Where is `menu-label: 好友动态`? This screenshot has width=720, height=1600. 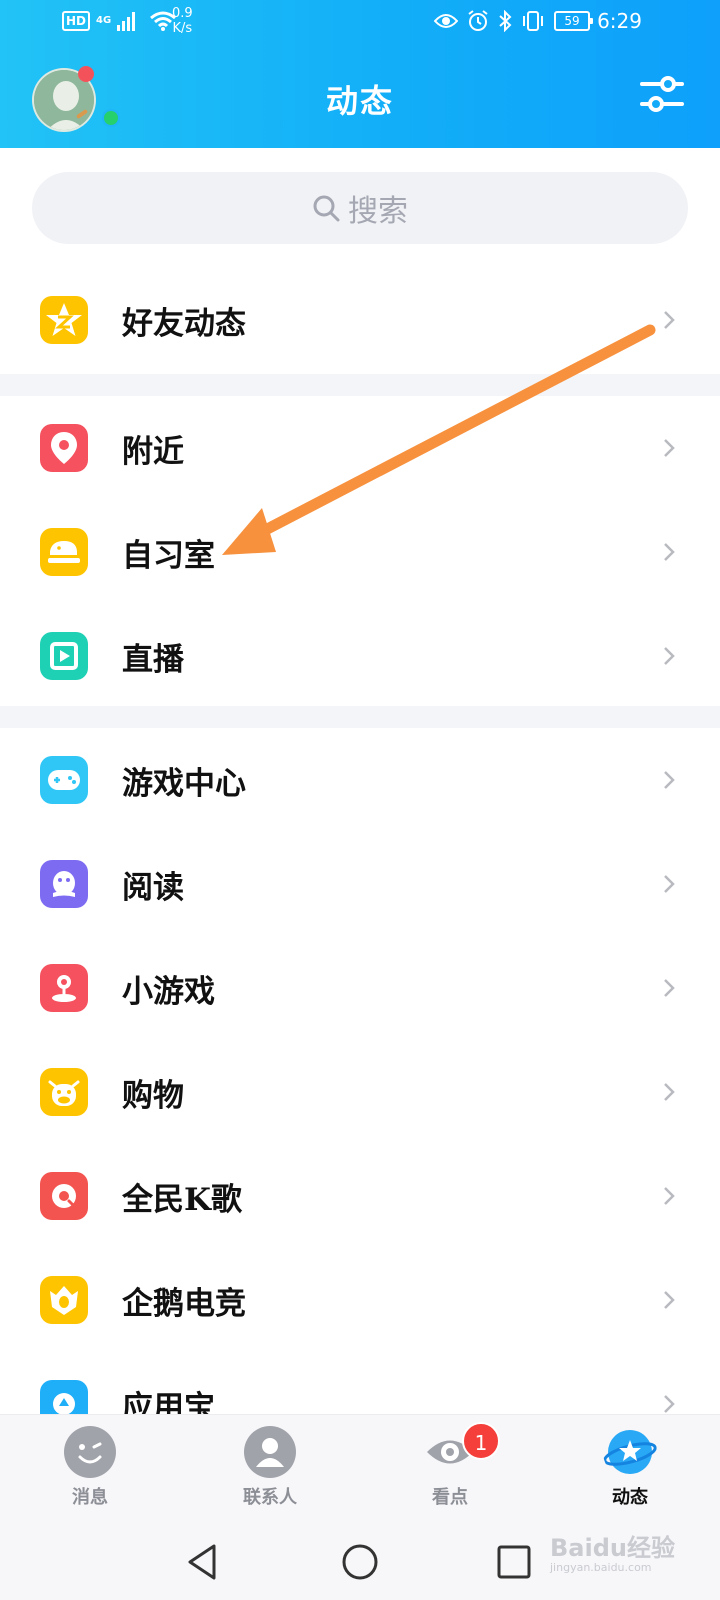 menu-label: 好友动态 is located at coordinates (184, 323).